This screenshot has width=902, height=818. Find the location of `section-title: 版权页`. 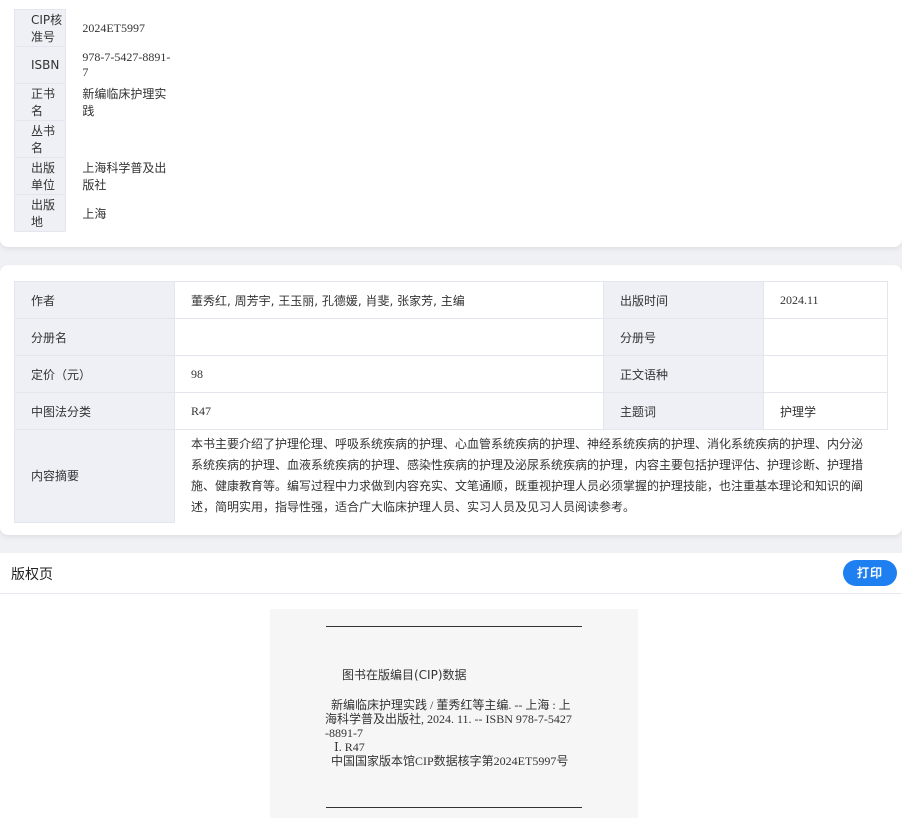

section-title: 版权页 is located at coordinates (32, 575).